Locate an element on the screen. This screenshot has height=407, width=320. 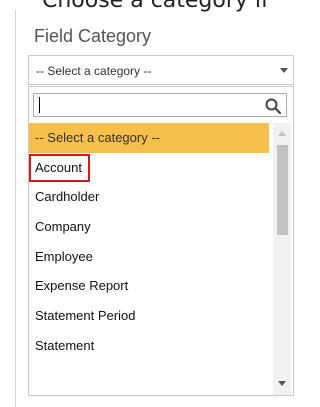
option-label: Employee is located at coordinates (64, 256).